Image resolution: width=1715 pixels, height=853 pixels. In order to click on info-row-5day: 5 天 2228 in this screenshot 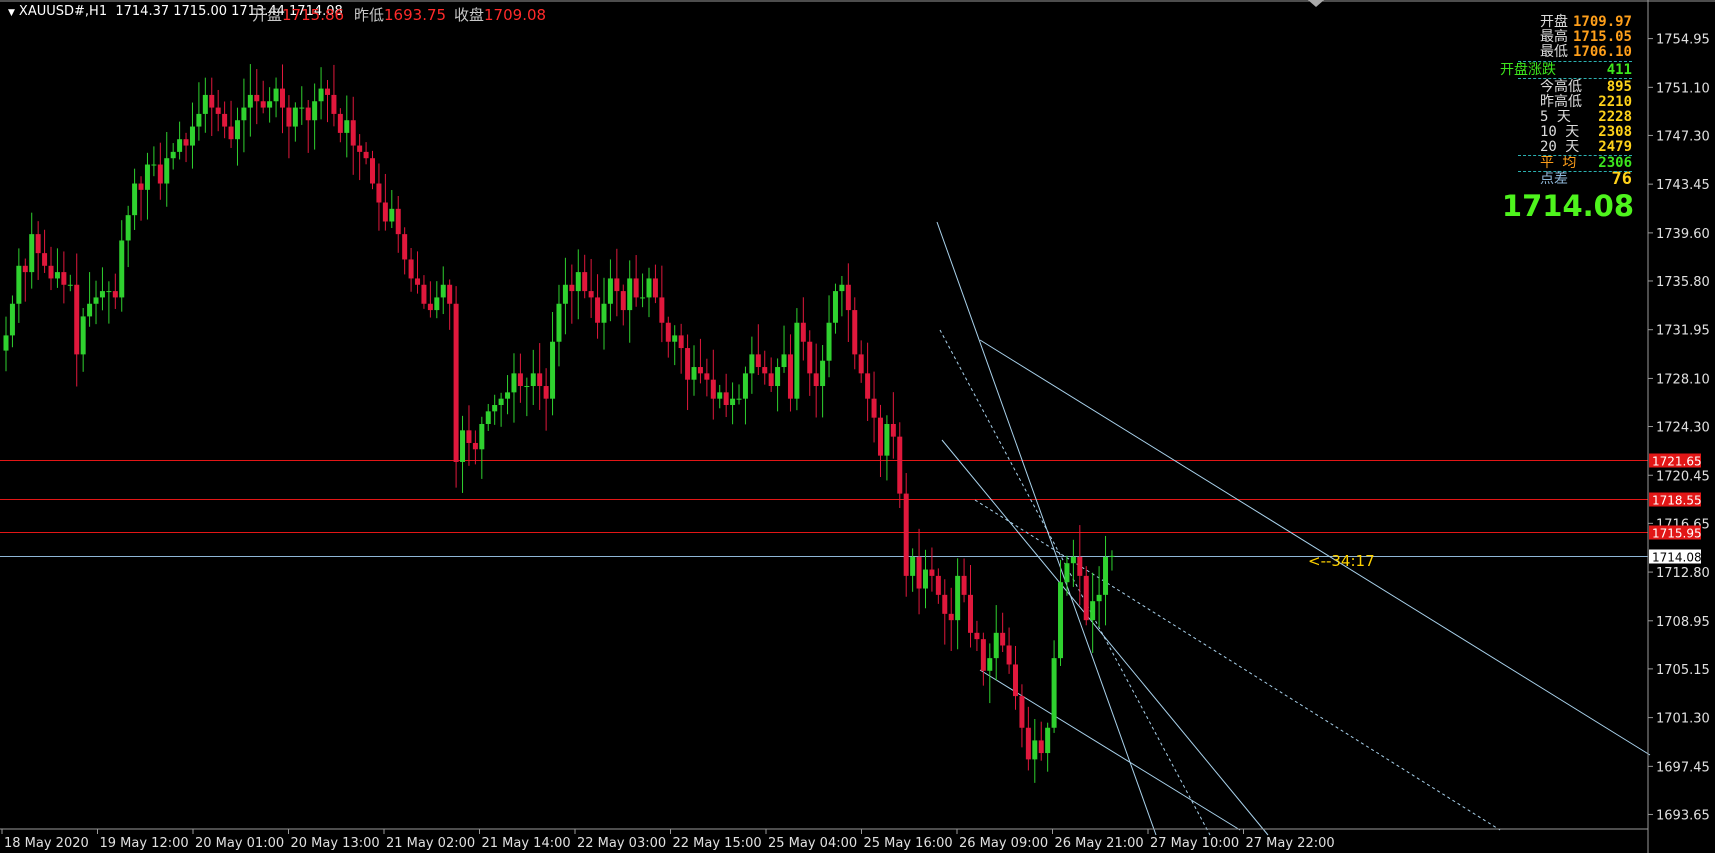, I will do `click(1586, 117)`.